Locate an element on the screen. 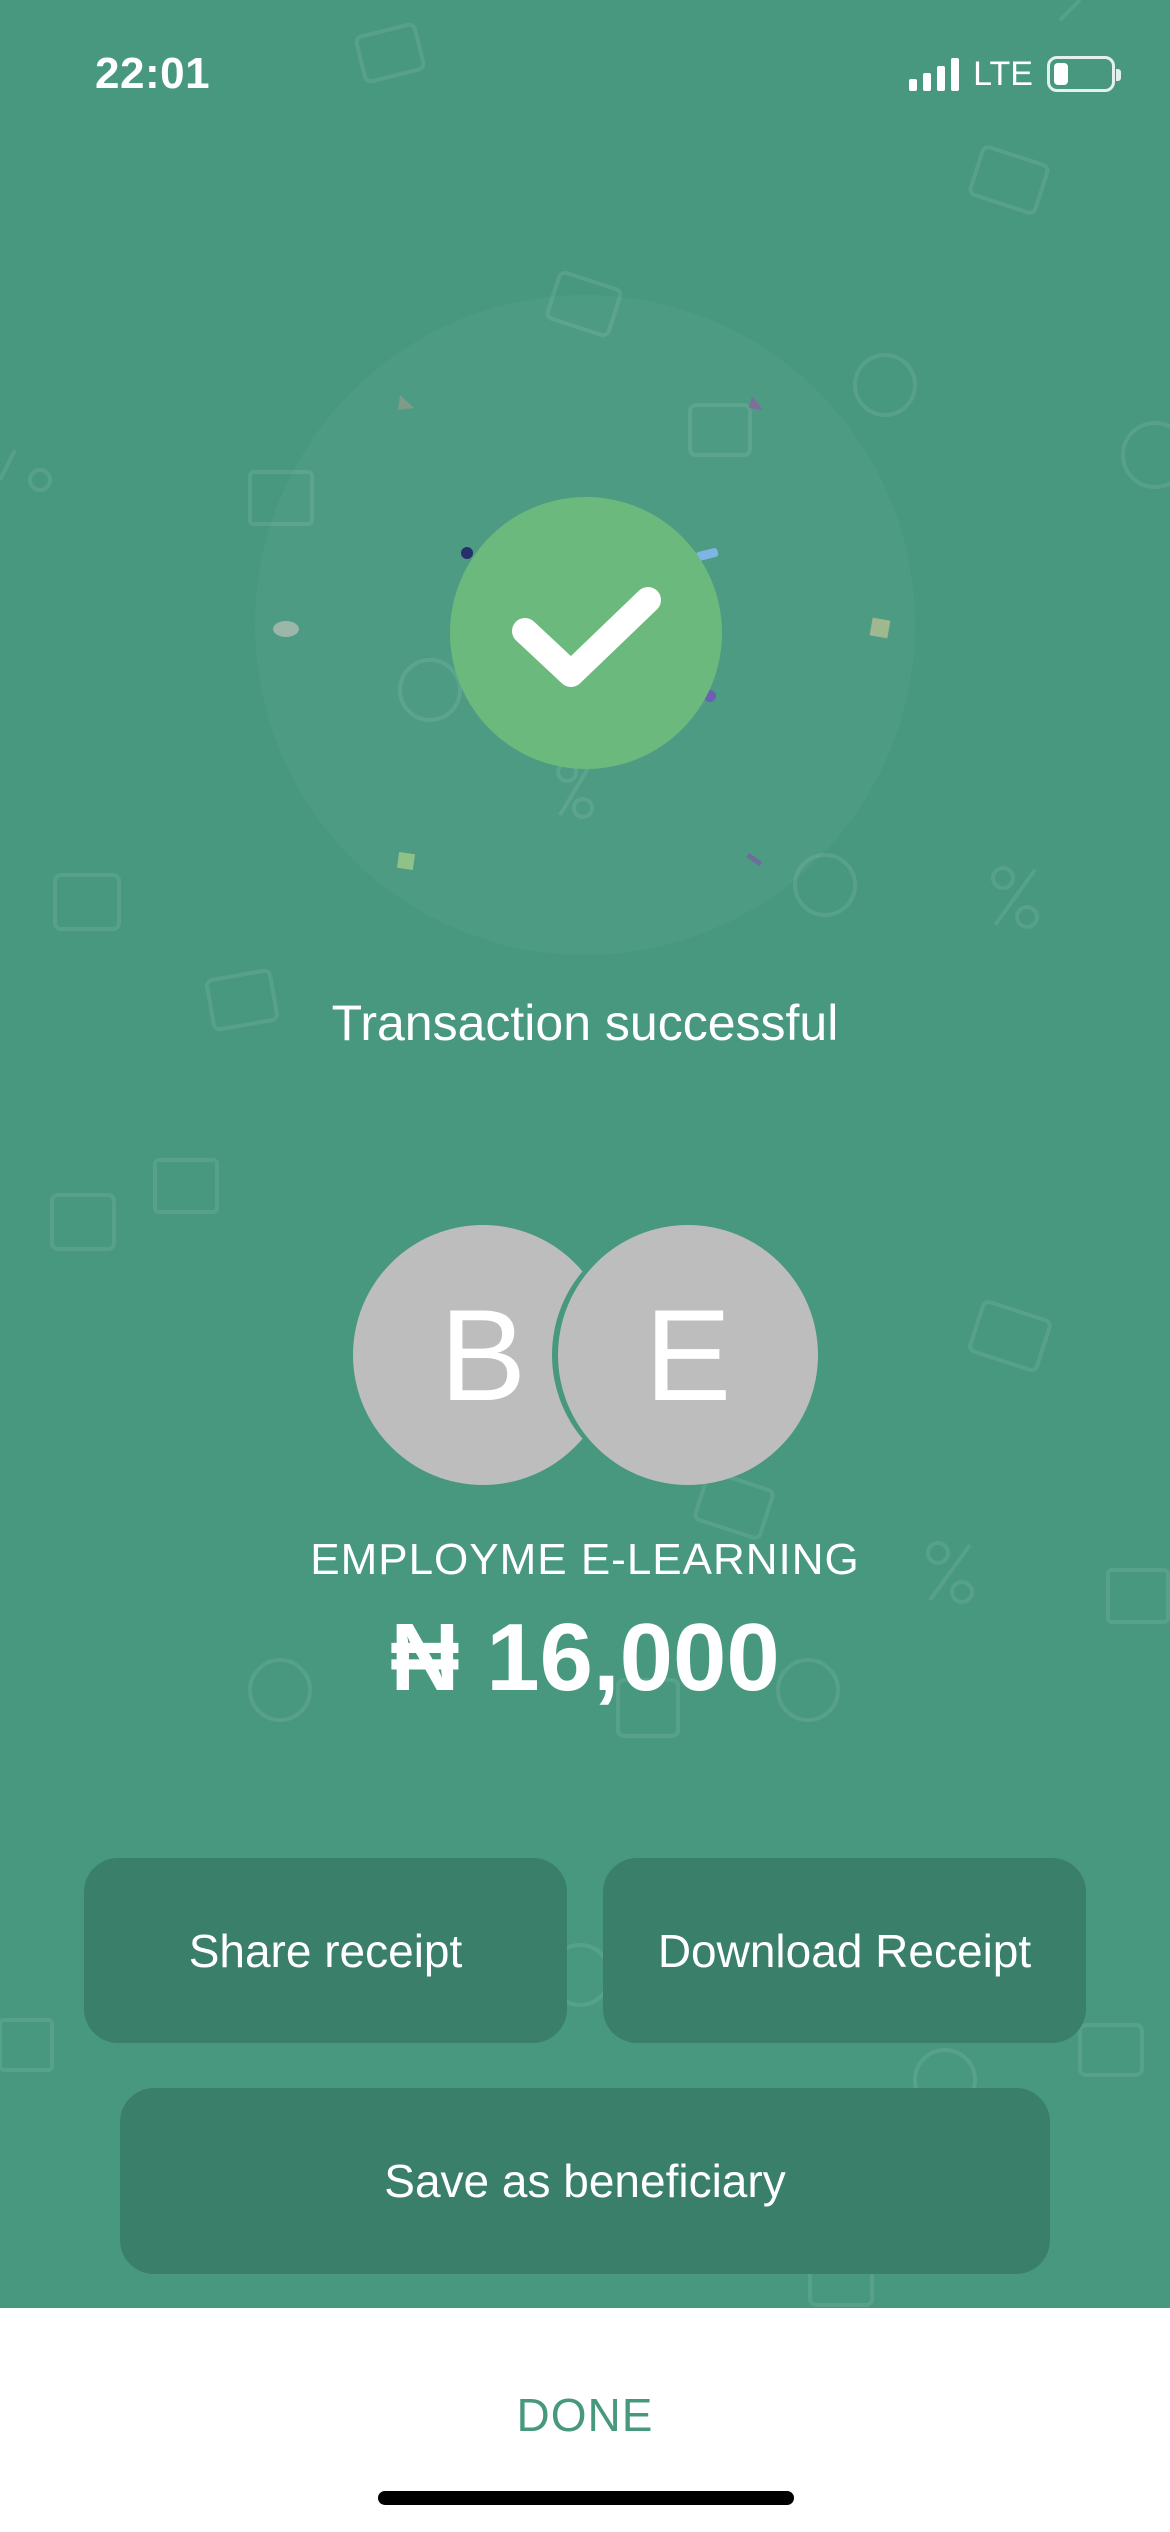 The image size is (1170, 2532). success-check-circle is located at coordinates (586, 633).